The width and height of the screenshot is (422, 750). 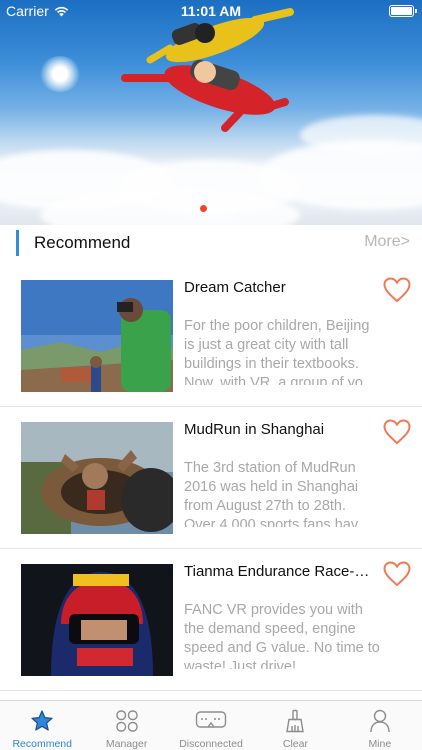 I want to click on battery-icon, so click(x=403, y=11).